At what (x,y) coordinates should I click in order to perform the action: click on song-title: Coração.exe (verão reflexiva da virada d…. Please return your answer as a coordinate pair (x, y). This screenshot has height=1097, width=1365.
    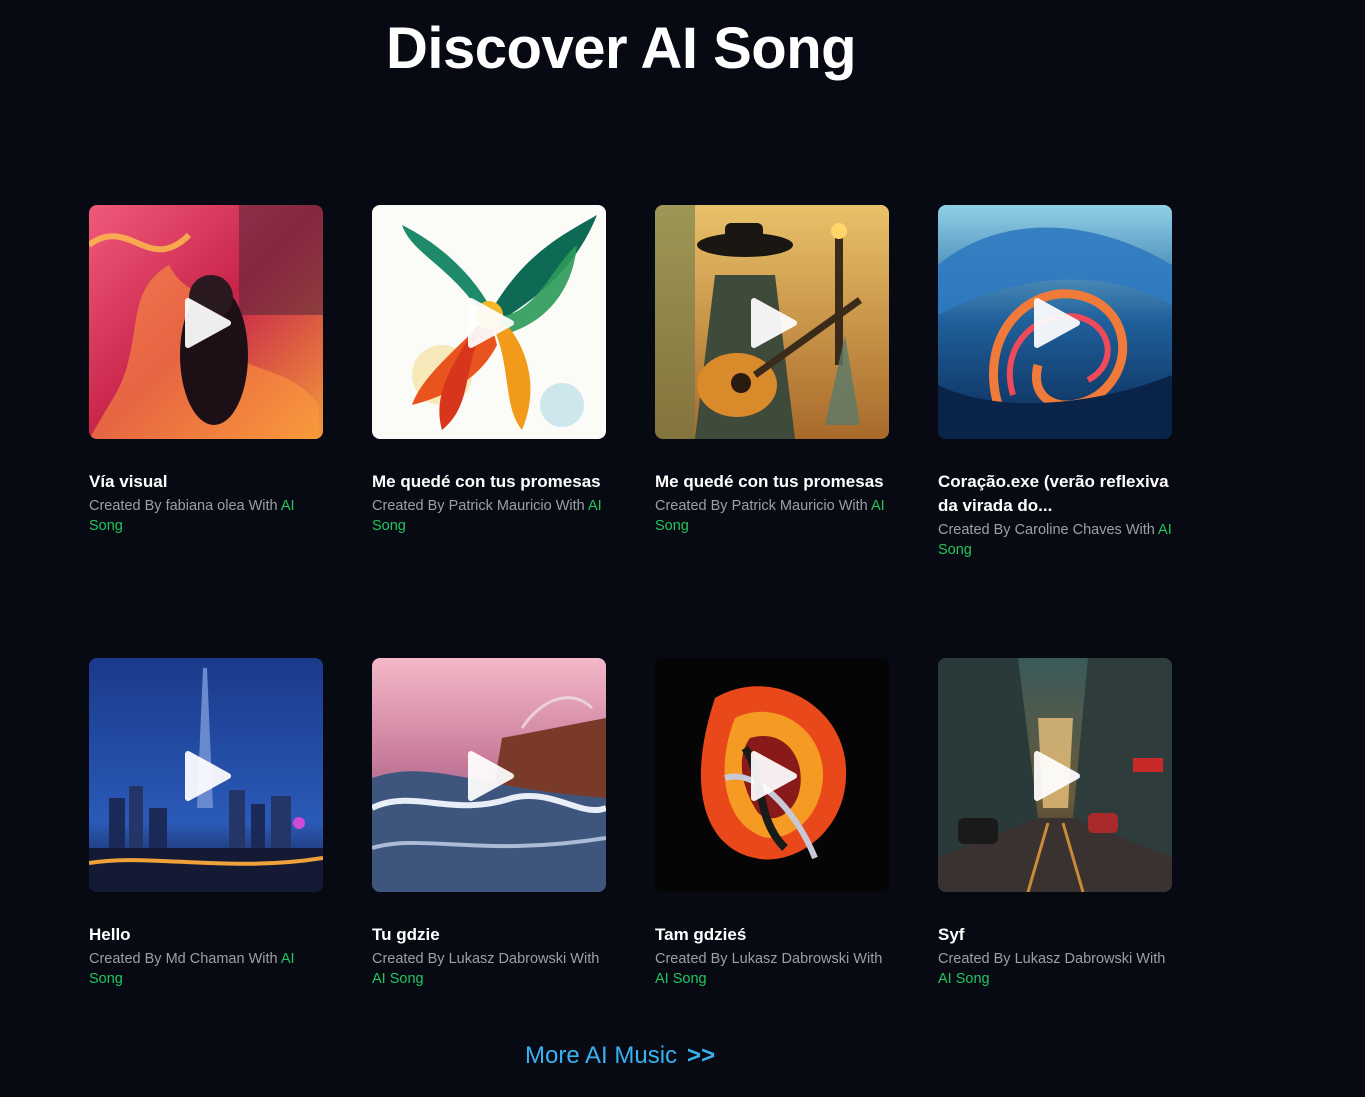
    Looking at the image, I should click on (1055, 494).